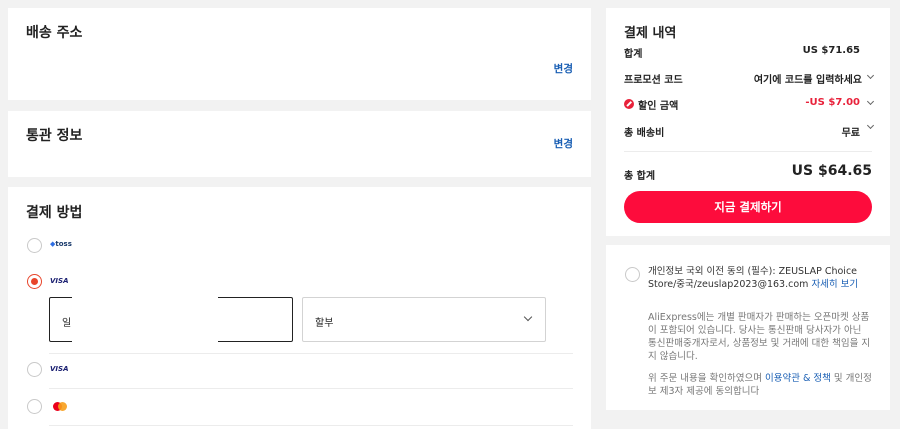 The height and width of the screenshot is (429, 900). Describe the element at coordinates (299, 54) in the screenshot. I see `shipping-address-card: 배송 주소 변경` at that location.